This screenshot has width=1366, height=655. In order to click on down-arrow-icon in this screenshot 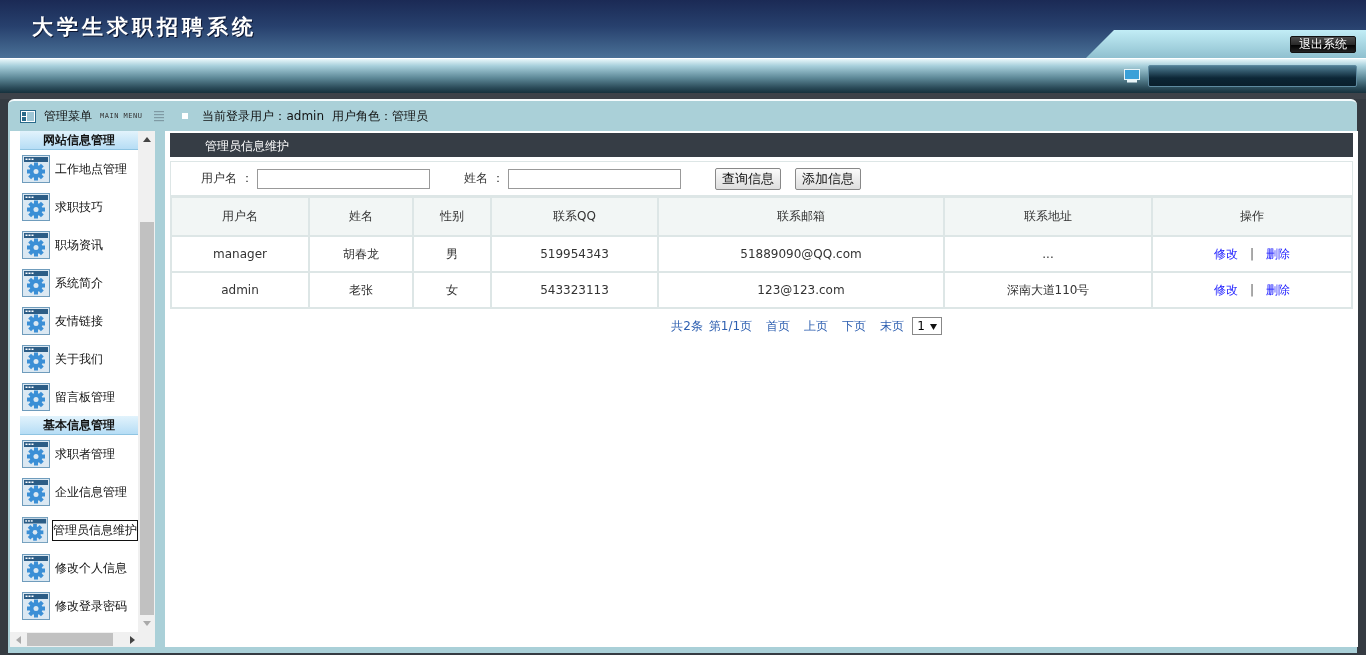, I will do `click(146, 623)`.